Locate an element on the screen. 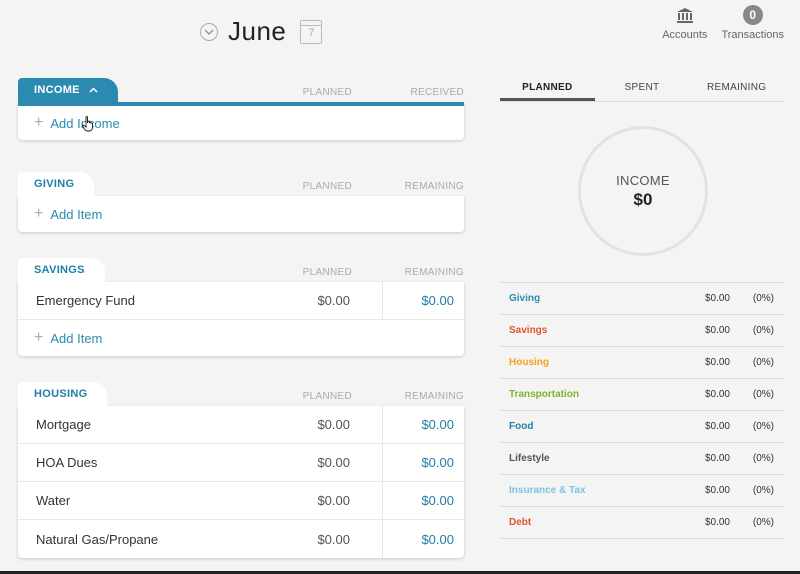 This screenshot has width=800, height=574. category-row: Insurance & Tax $0.00 (0%) is located at coordinates (642, 491).